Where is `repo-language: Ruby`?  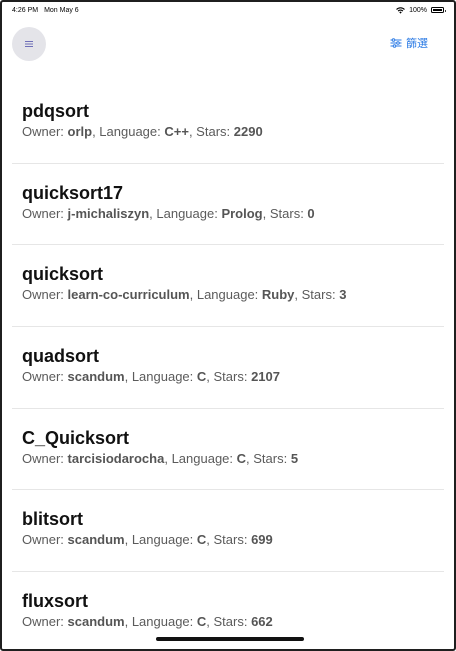 repo-language: Ruby is located at coordinates (278, 295).